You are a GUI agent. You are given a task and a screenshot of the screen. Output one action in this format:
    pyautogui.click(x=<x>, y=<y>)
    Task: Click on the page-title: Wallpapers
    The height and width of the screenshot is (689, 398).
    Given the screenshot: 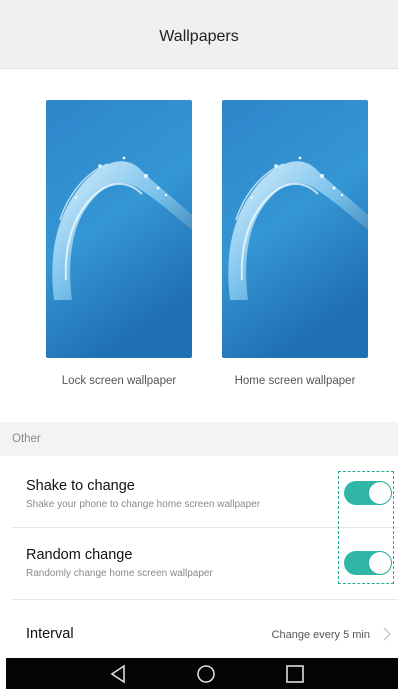 What is the action you would take?
    pyautogui.click(x=199, y=36)
    